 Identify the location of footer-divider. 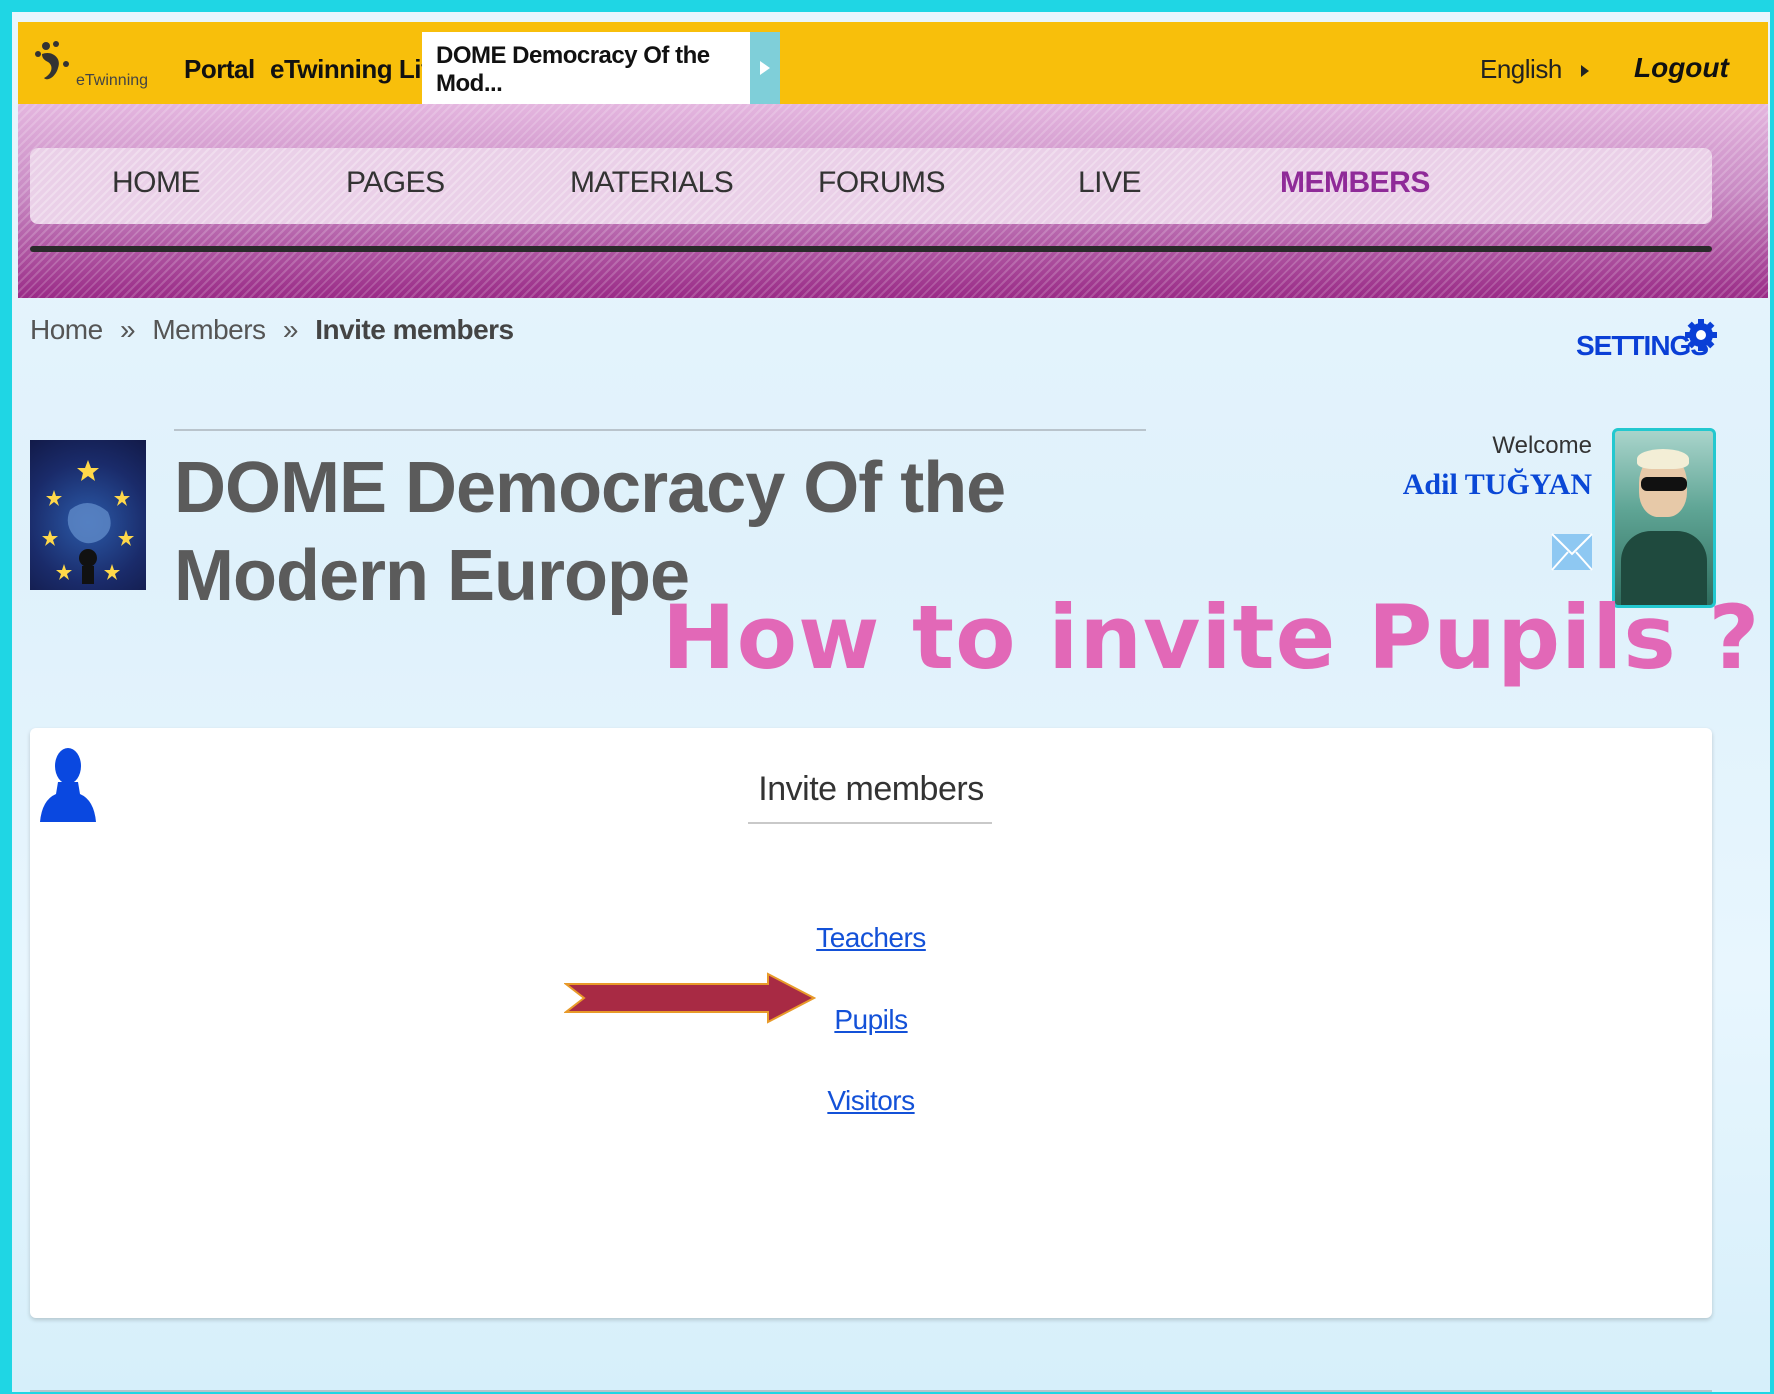
(871, 1391).